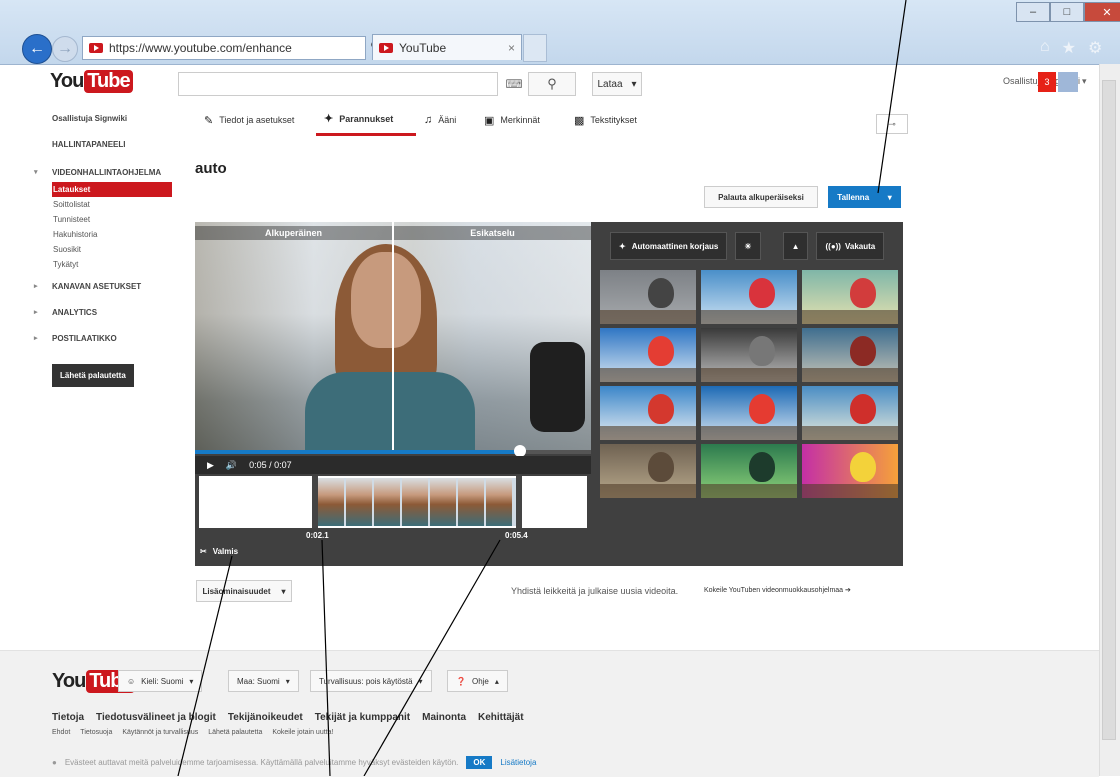 This screenshot has height=777, width=1120. I want to click on slow-motion-button: ▲, so click(795, 246).